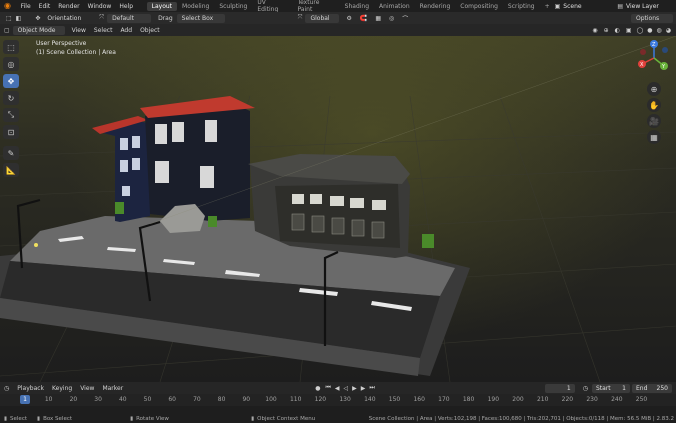 The width and height of the screenshot is (676, 423). What do you see at coordinates (152, 418) in the screenshot?
I see `status-rotate-view: Rotate View` at bounding box center [152, 418].